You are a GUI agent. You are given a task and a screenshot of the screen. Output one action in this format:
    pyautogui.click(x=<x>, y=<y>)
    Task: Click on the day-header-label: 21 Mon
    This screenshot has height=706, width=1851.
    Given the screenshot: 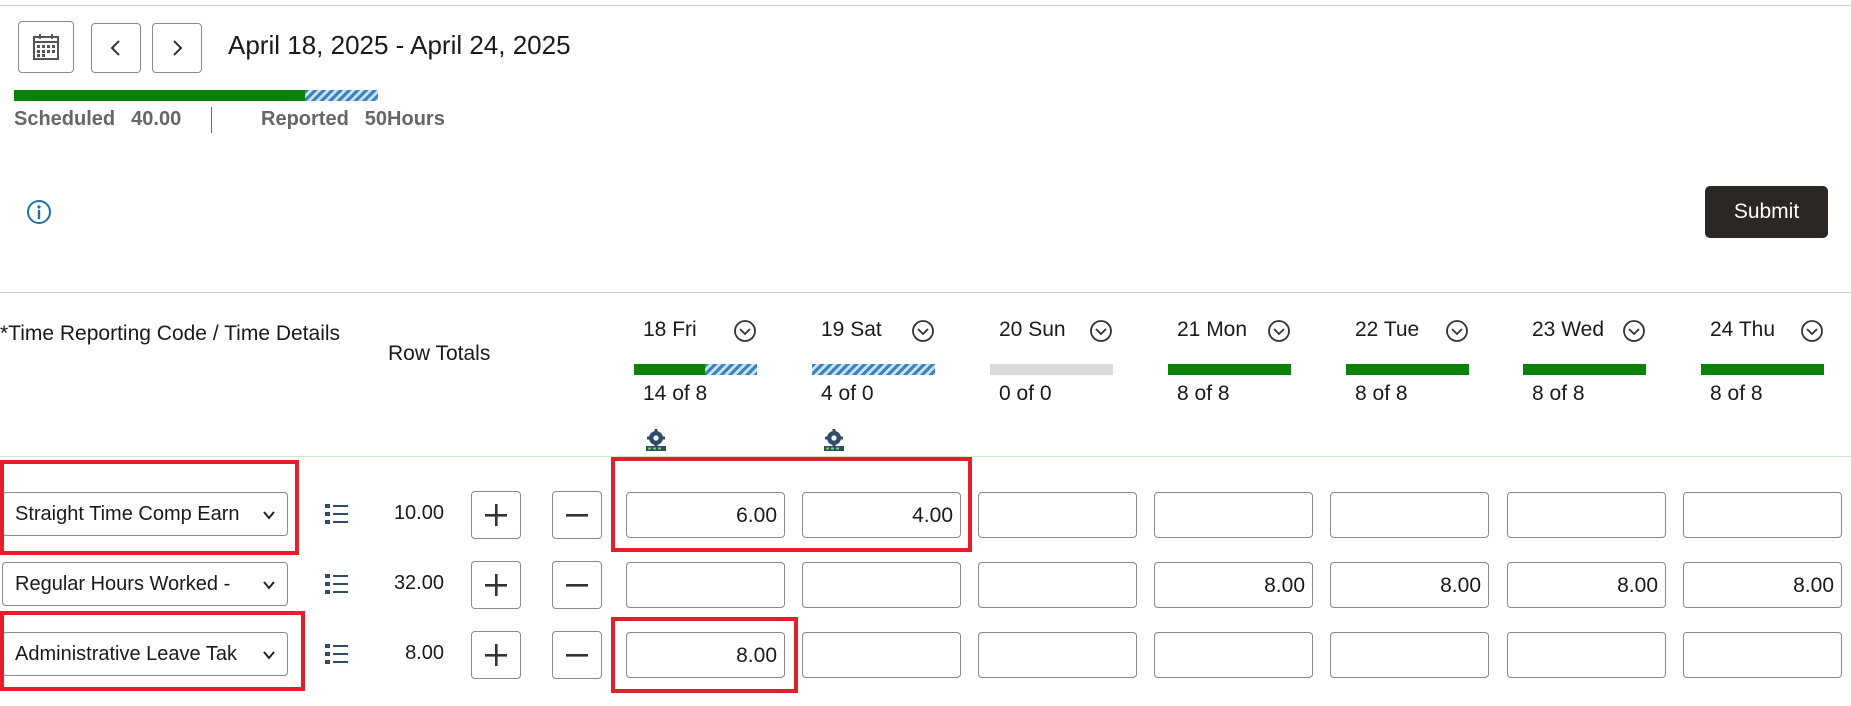 What is the action you would take?
    pyautogui.click(x=1212, y=329)
    